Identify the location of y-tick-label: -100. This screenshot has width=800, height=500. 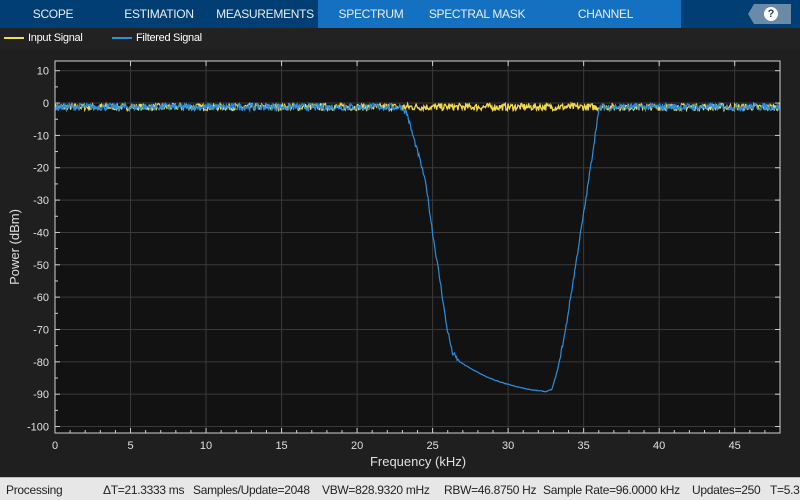
(38, 428).